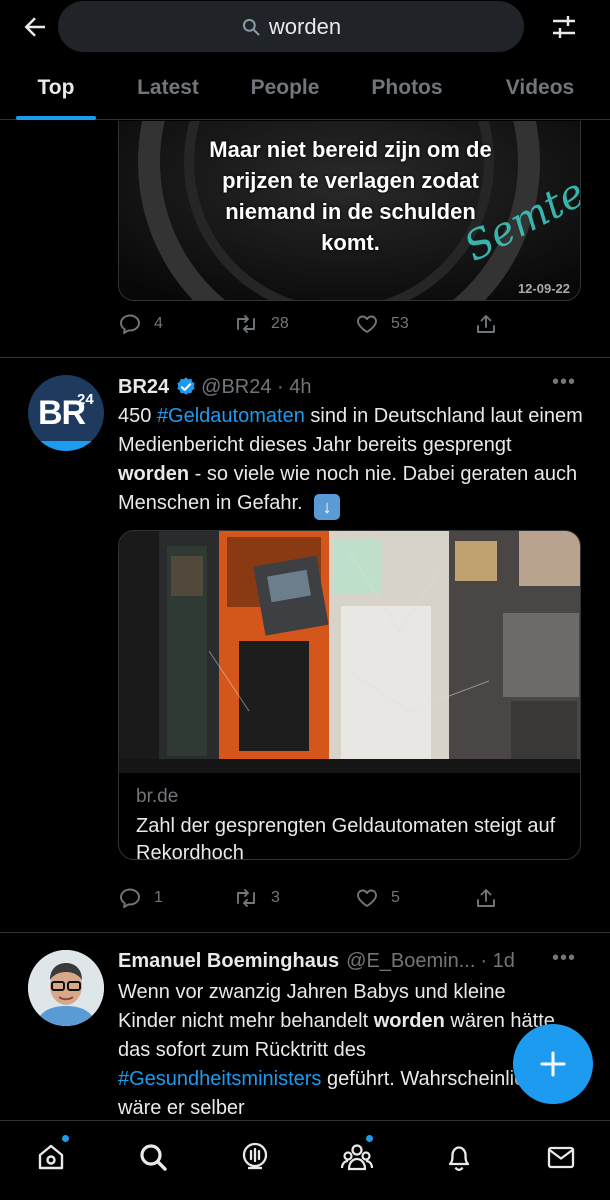  I want to click on tab-videos-label: Videos, so click(540, 87).